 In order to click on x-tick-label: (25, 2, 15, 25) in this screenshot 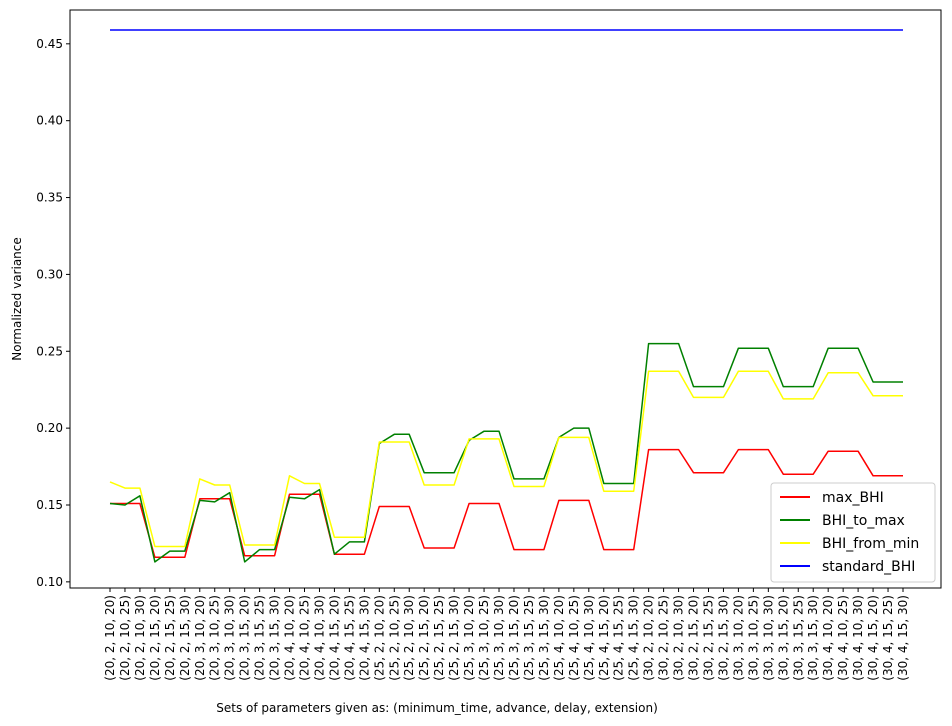, I will do `click(439, 638)`.